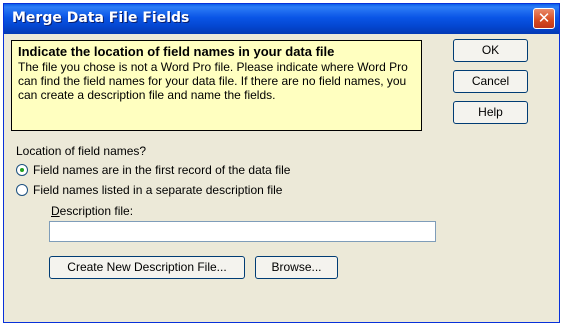  I want to click on radio-button, so click(22, 189).